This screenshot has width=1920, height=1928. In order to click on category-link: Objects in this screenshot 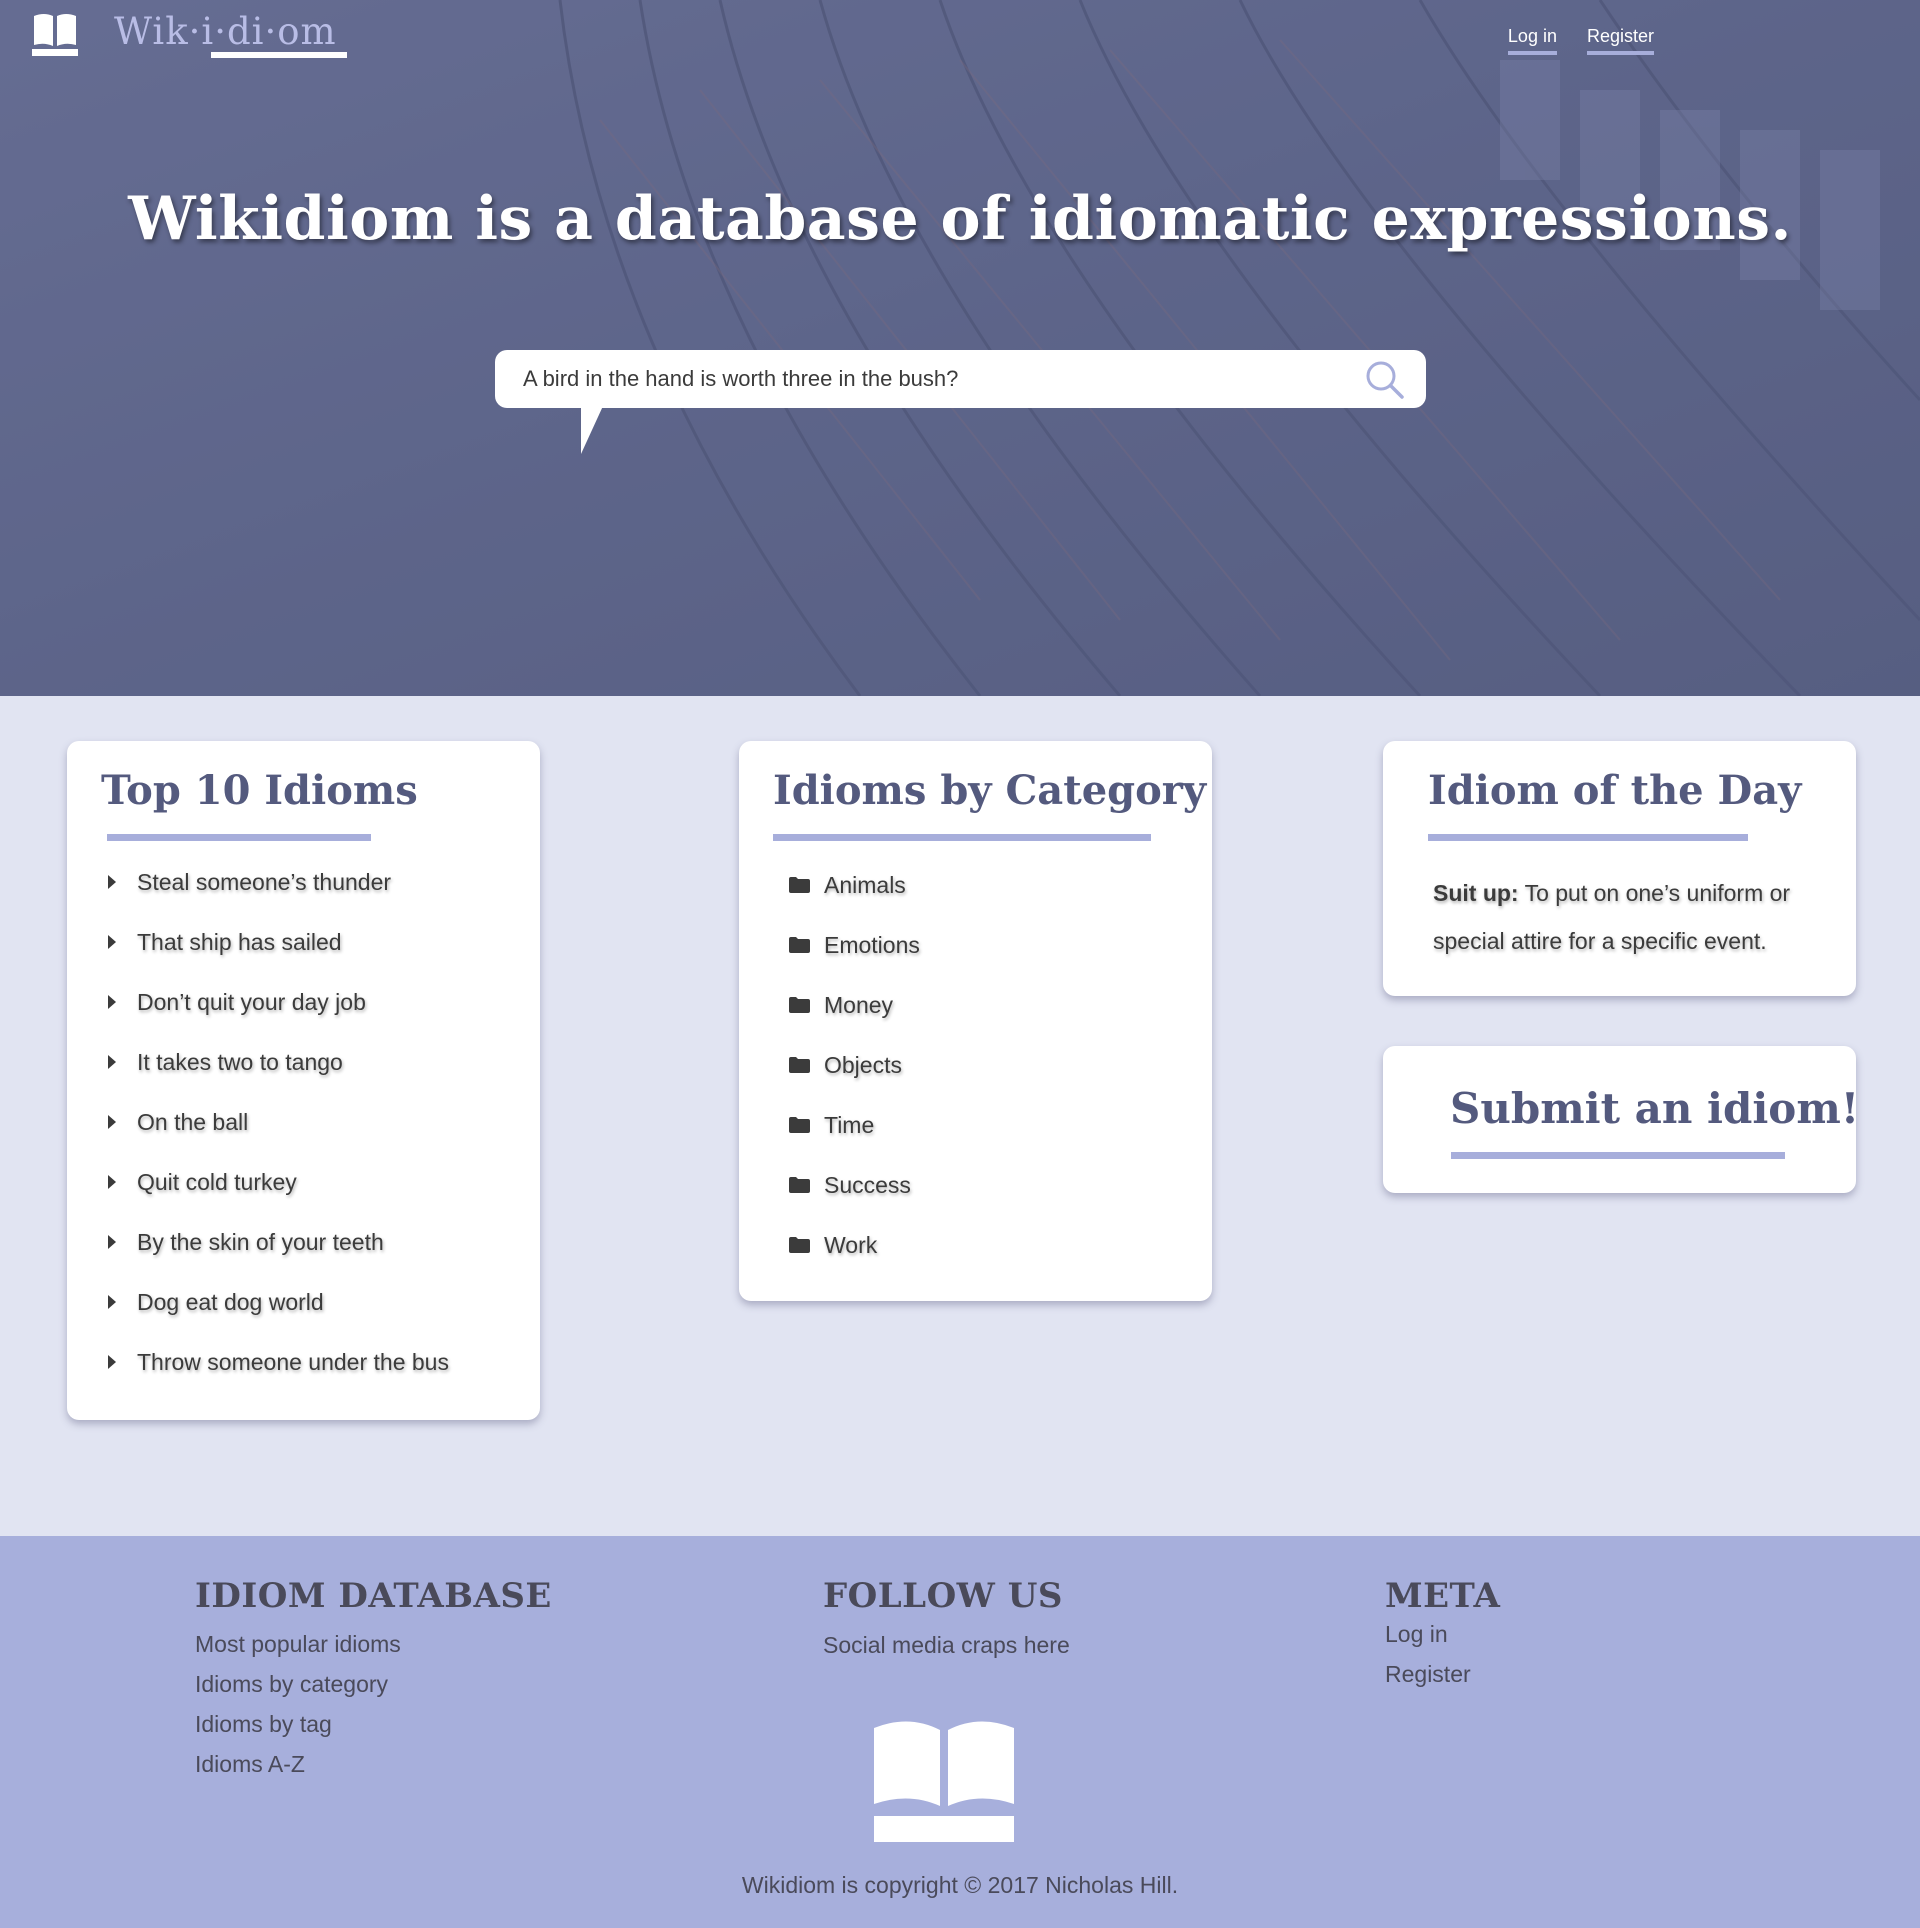, I will do `click(863, 1065)`.